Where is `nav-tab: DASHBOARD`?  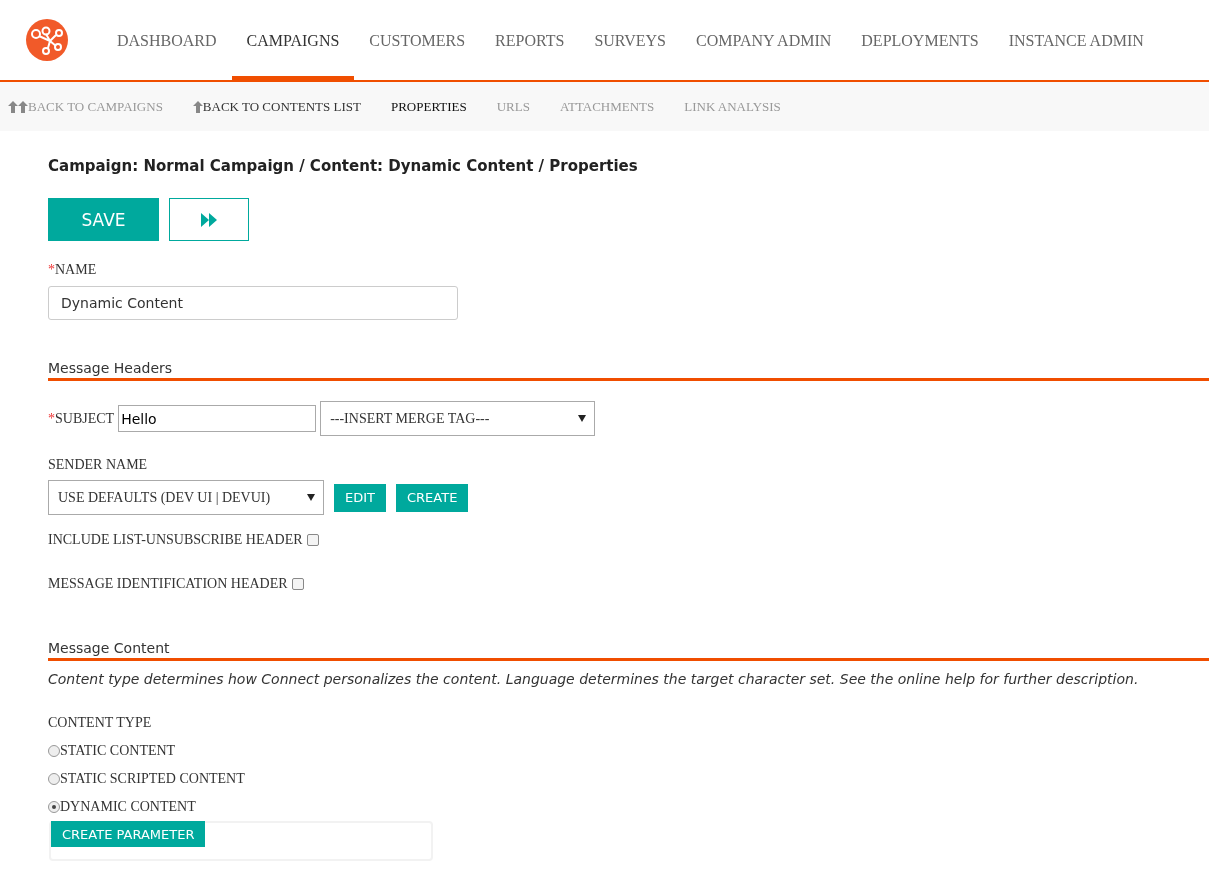 nav-tab: DASHBOARD is located at coordinates (167, 41).